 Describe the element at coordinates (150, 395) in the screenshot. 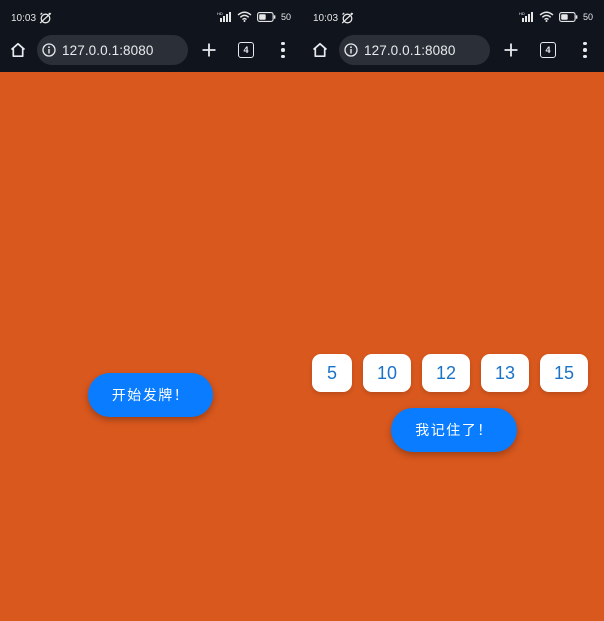

I see `start-dealing-button: 开始发牌！` at that location.